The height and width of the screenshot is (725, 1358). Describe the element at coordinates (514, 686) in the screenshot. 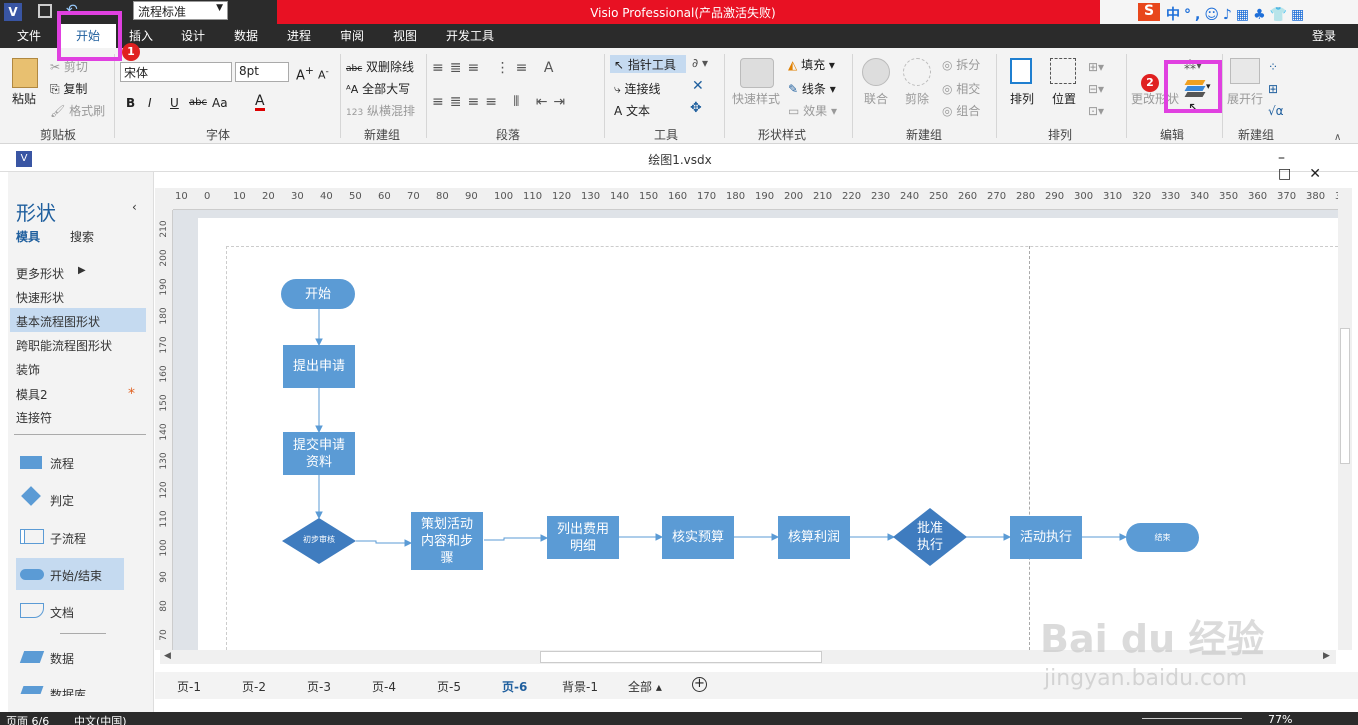

I see `page-tab-6-active: 页-6` at that location.